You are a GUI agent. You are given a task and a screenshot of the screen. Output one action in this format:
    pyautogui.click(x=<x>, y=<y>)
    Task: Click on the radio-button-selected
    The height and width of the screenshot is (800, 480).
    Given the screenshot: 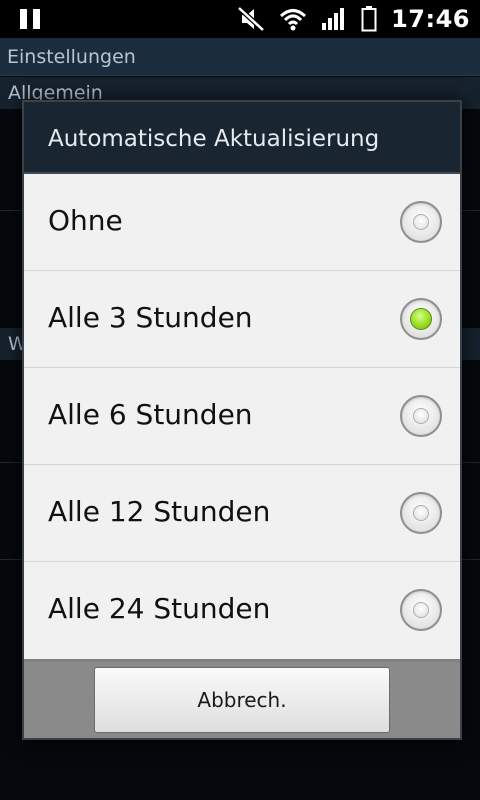 What is the action you would take?
    pyautogui.click(x=421, y=319)
    